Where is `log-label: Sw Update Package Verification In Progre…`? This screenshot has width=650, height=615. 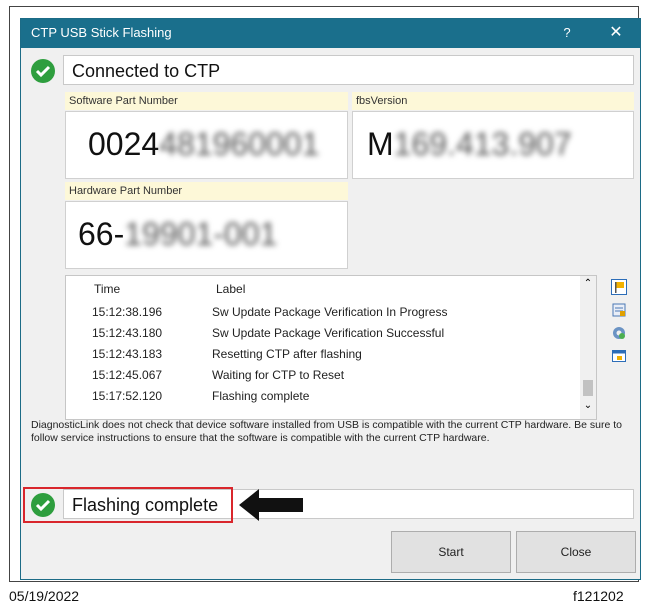
log-label: Sw Update Package Verification In Progre… is located at coordinates (330, 312).